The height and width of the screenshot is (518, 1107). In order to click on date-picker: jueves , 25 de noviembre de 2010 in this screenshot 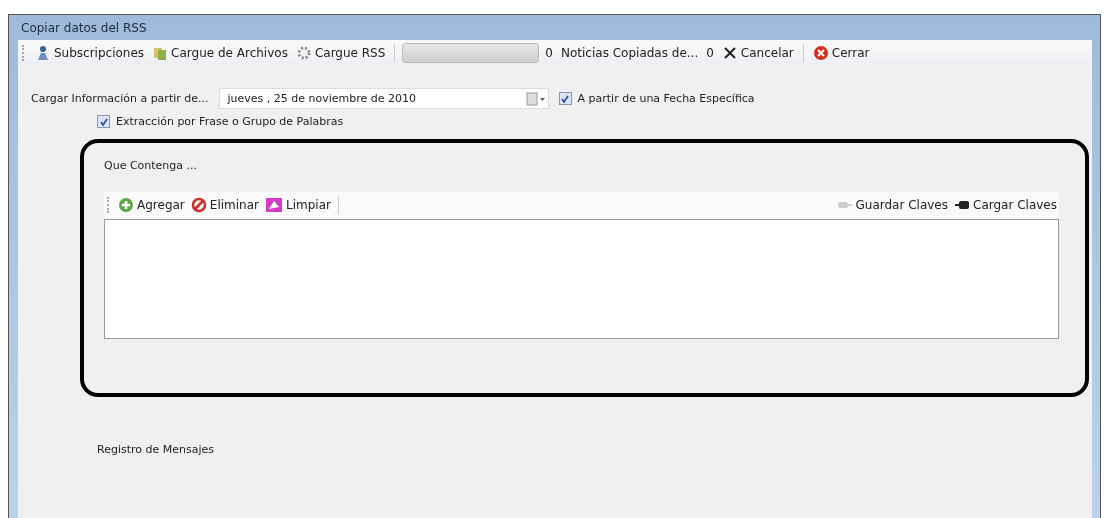, I will do `click(383, 98)`.